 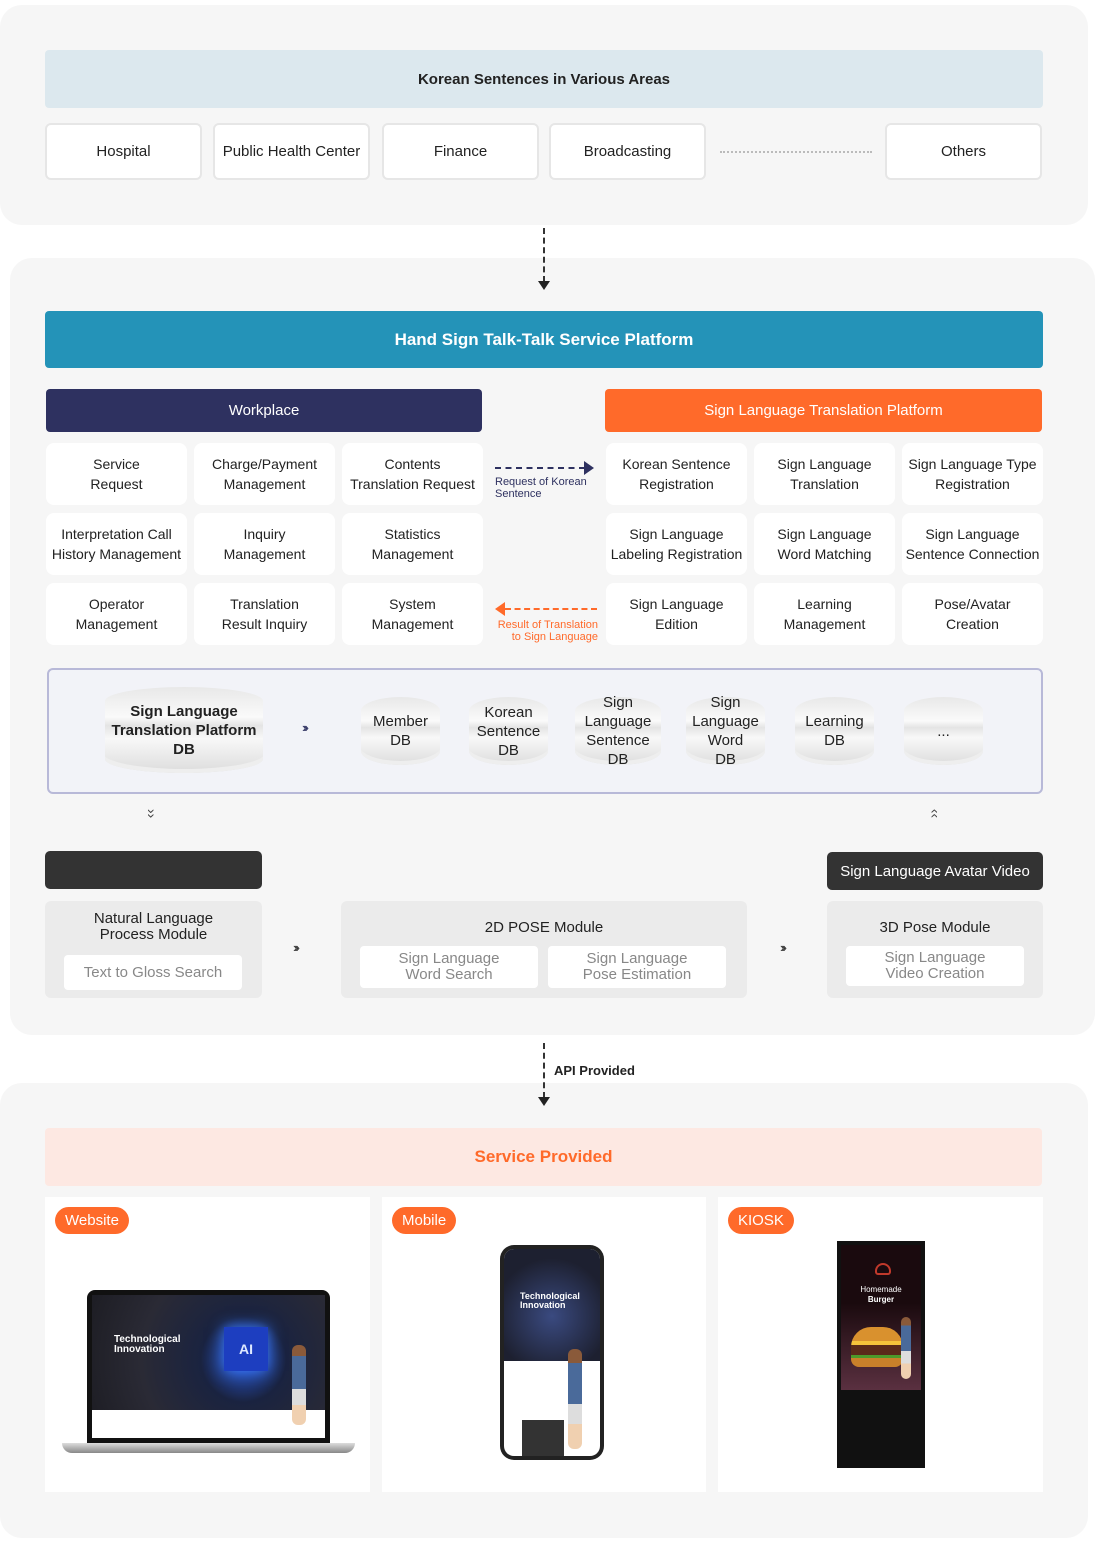 What do you see at coordinates (551, 609) in the screenshot?
I see `result-arrow-line` at bounding box center [551, 609].